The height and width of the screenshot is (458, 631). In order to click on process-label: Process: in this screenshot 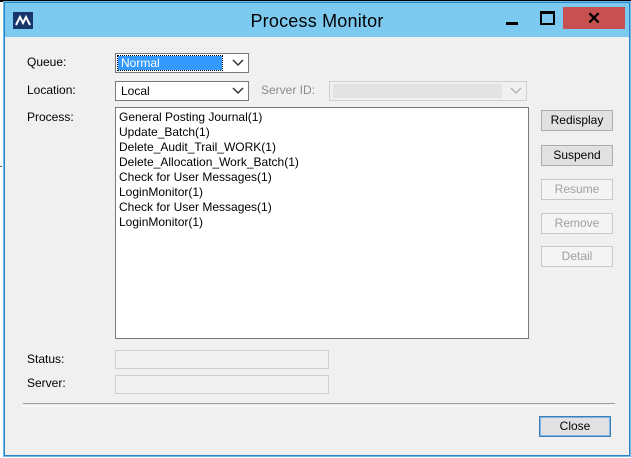, I will do `click(50, 117)`.